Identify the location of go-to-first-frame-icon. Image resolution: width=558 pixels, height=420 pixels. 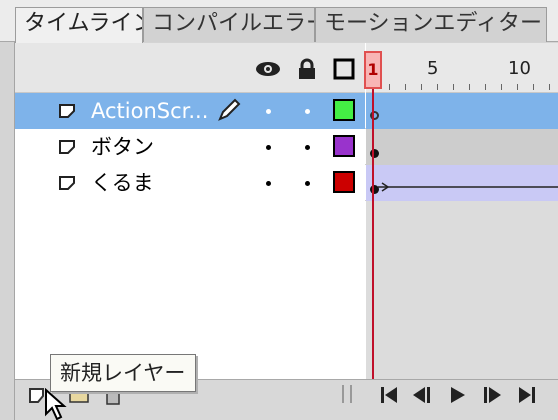
(389, 395).